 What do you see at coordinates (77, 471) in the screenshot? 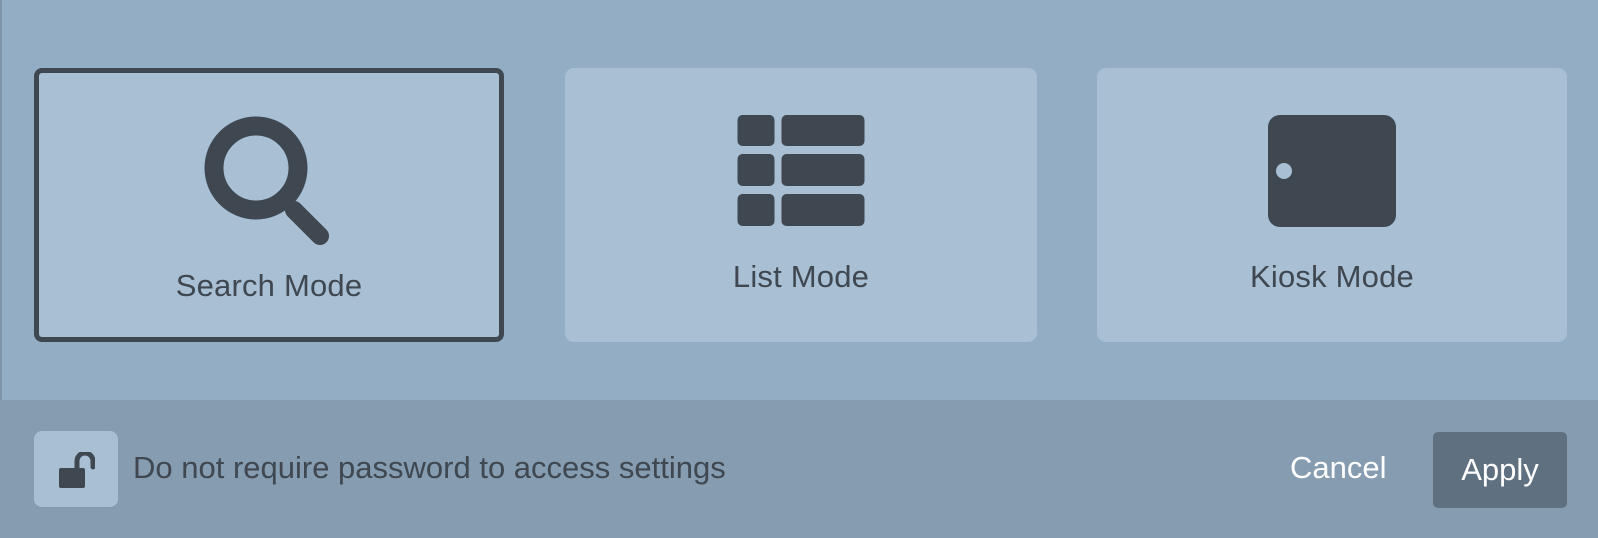
I see `unlock-icon` at bounding box center [77, 471].